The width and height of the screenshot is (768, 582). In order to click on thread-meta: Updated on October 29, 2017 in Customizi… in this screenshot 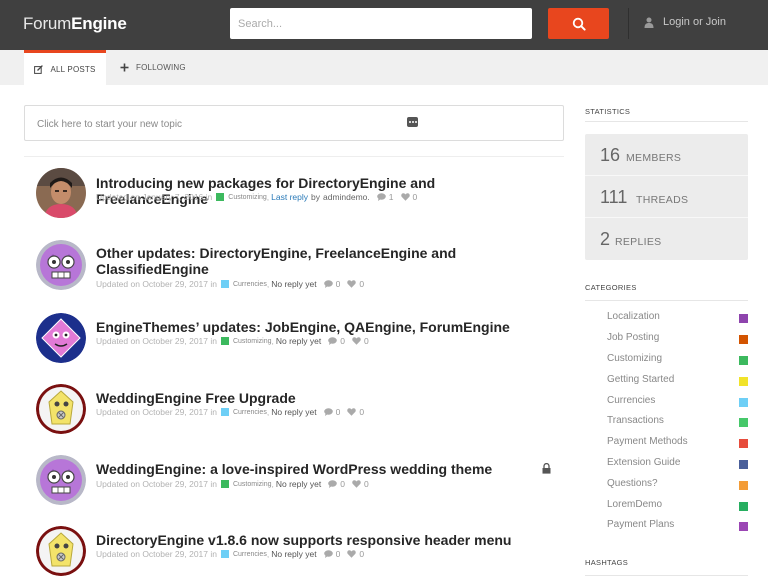, I will do `click(232, 484)`.